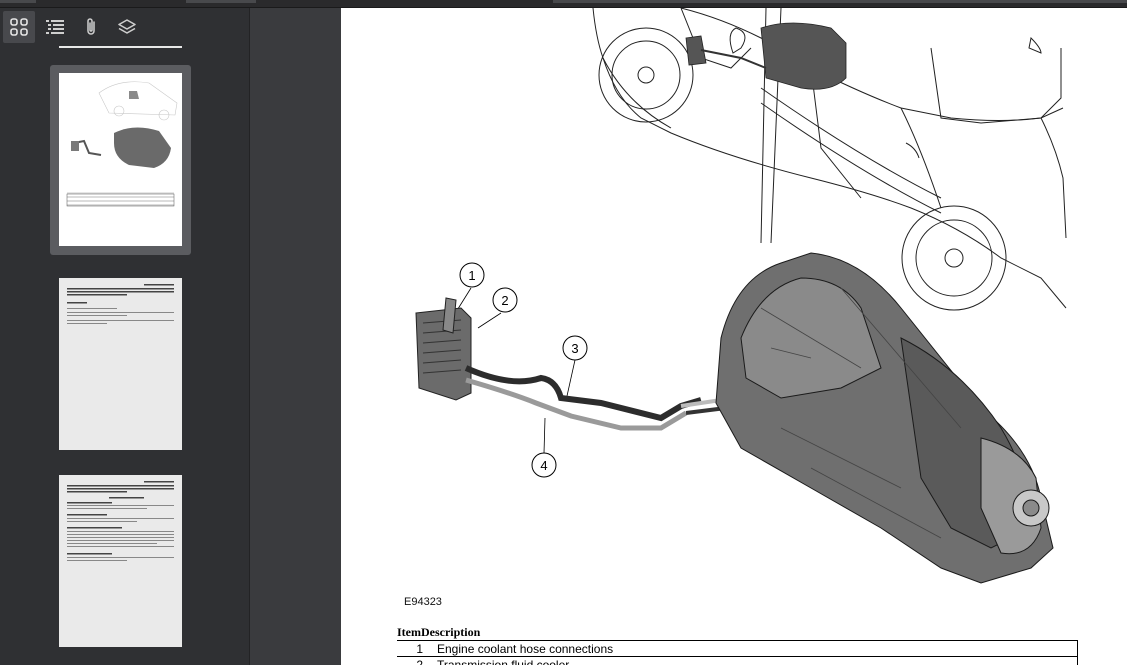 The height and width of the screenshot is (665, 1127). I want to click on outline-list-icon, so click(55, 27).